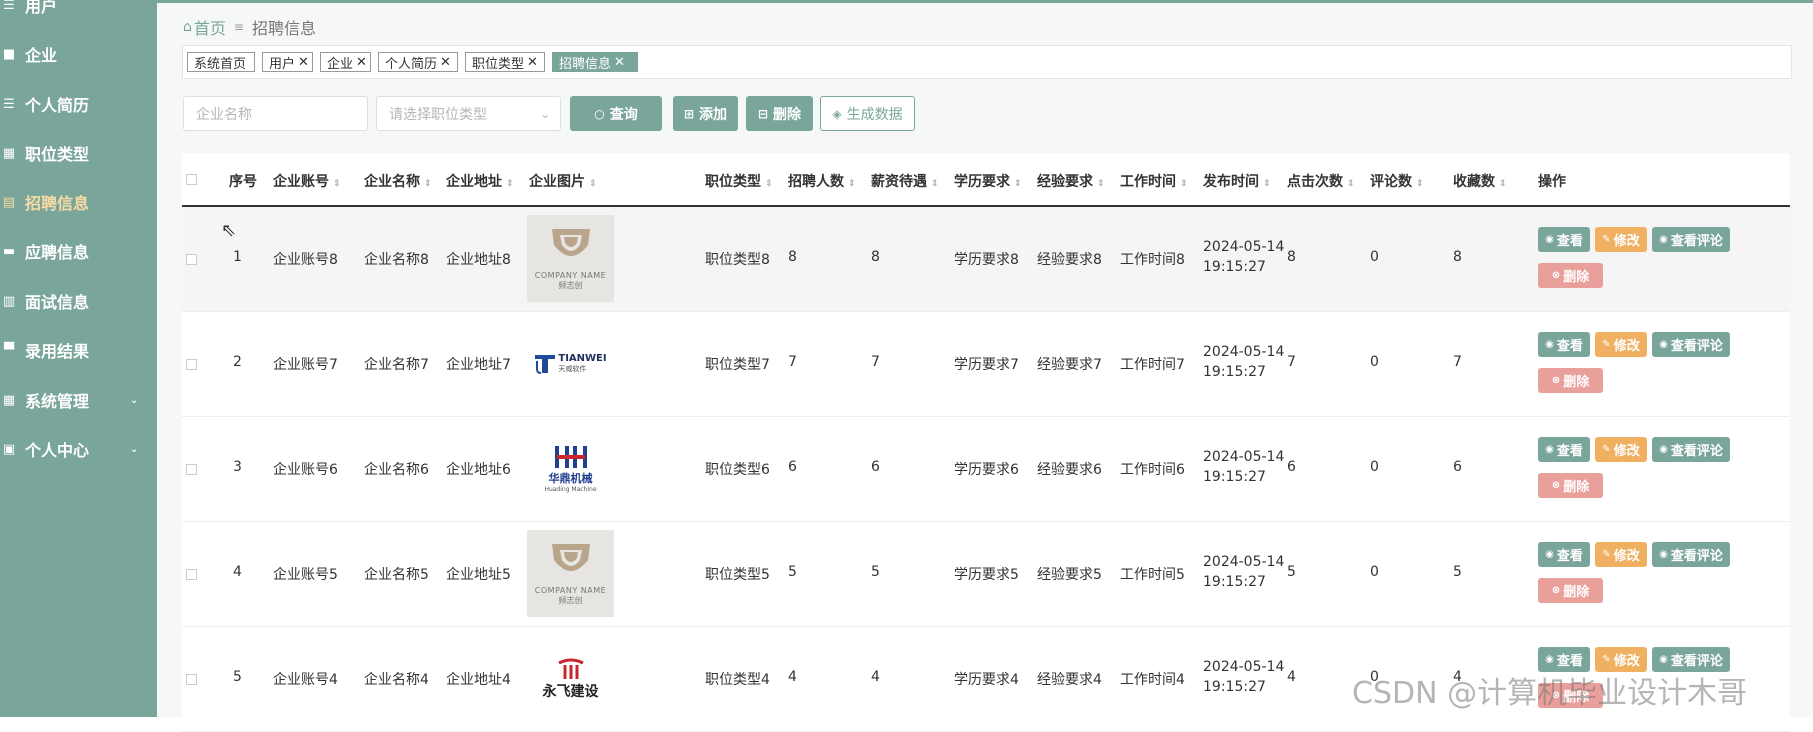 Image resolution: width=1813 pixels, height=732 pixels. I want to click on header-worktime: 工作时间 ⇕, so click(1154, 181).